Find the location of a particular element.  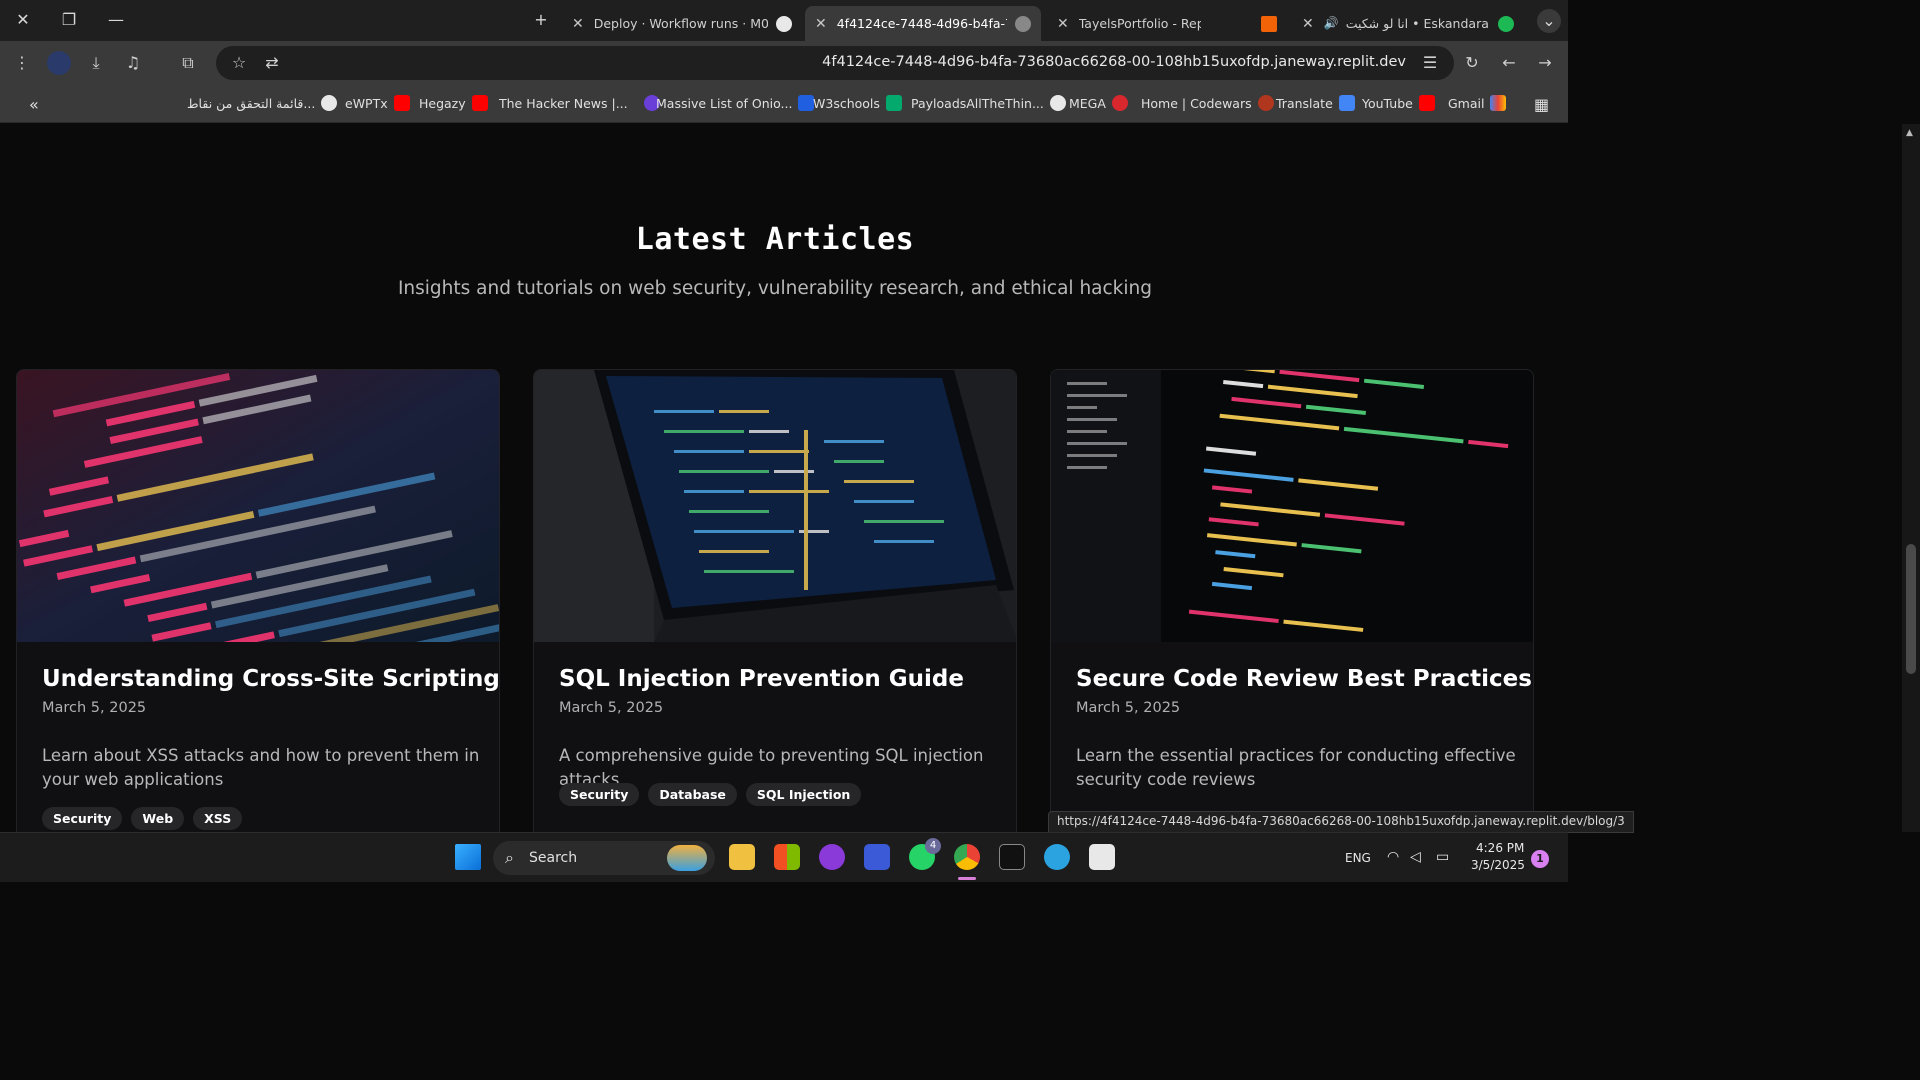

translate-page-icon: ⇄ is located at coordinates (272, 63).